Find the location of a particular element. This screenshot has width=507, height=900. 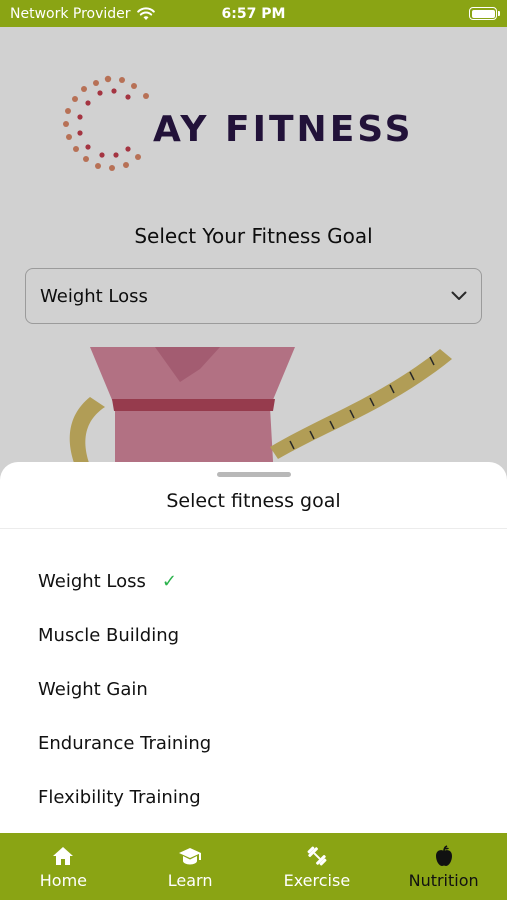

sheet-grabber is located at coordinates (254, 474).